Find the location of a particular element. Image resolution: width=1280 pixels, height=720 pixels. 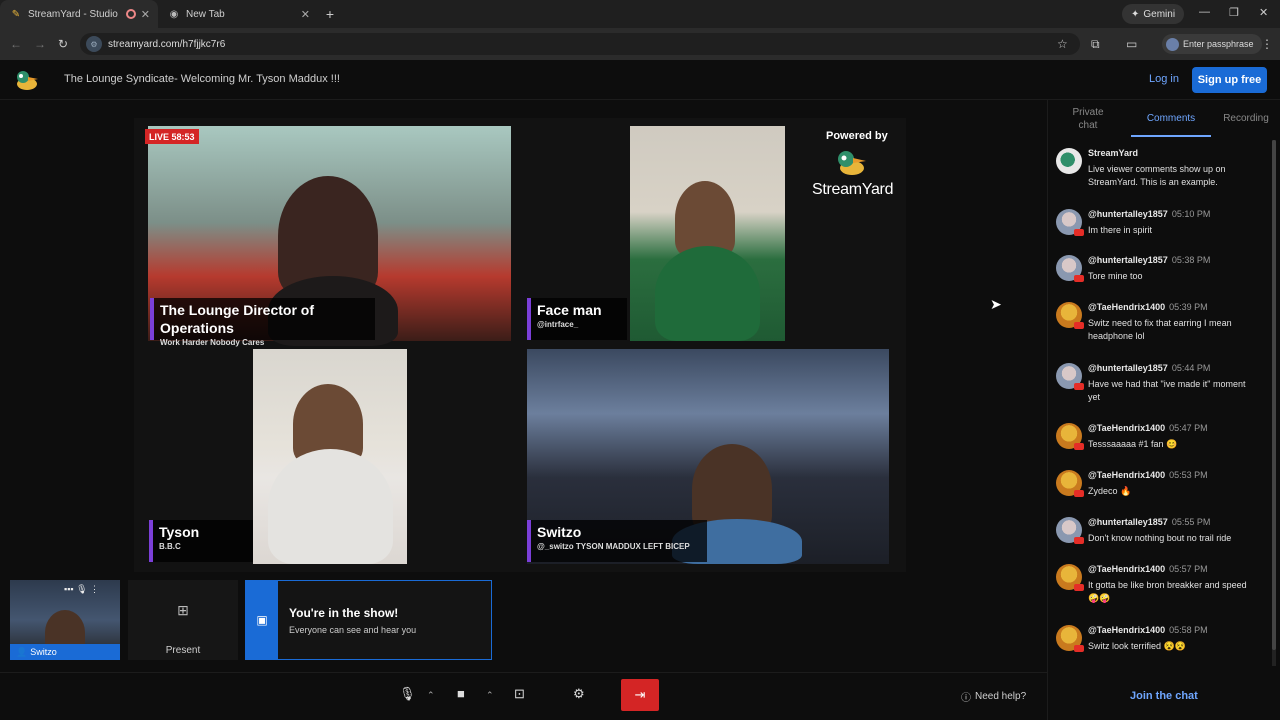

recording-indicator-icon is located at coordinates (131, 14).